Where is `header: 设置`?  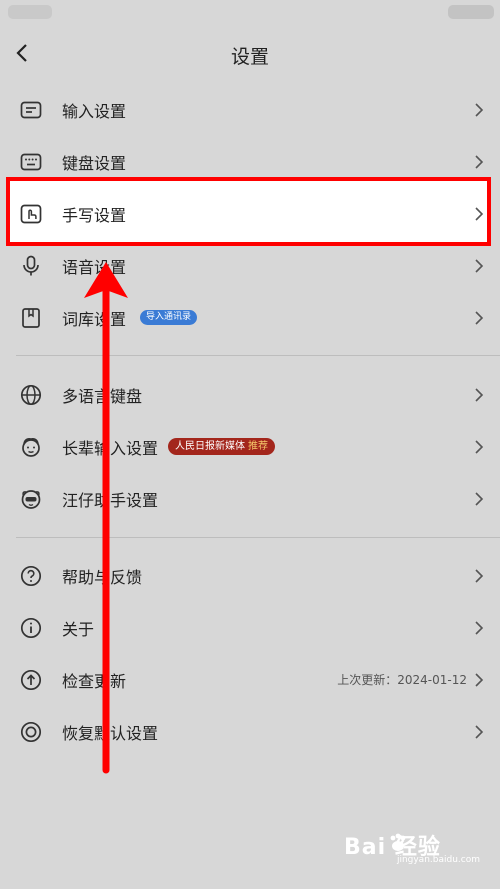
header: 设置 is located at coordinates (250, 54).